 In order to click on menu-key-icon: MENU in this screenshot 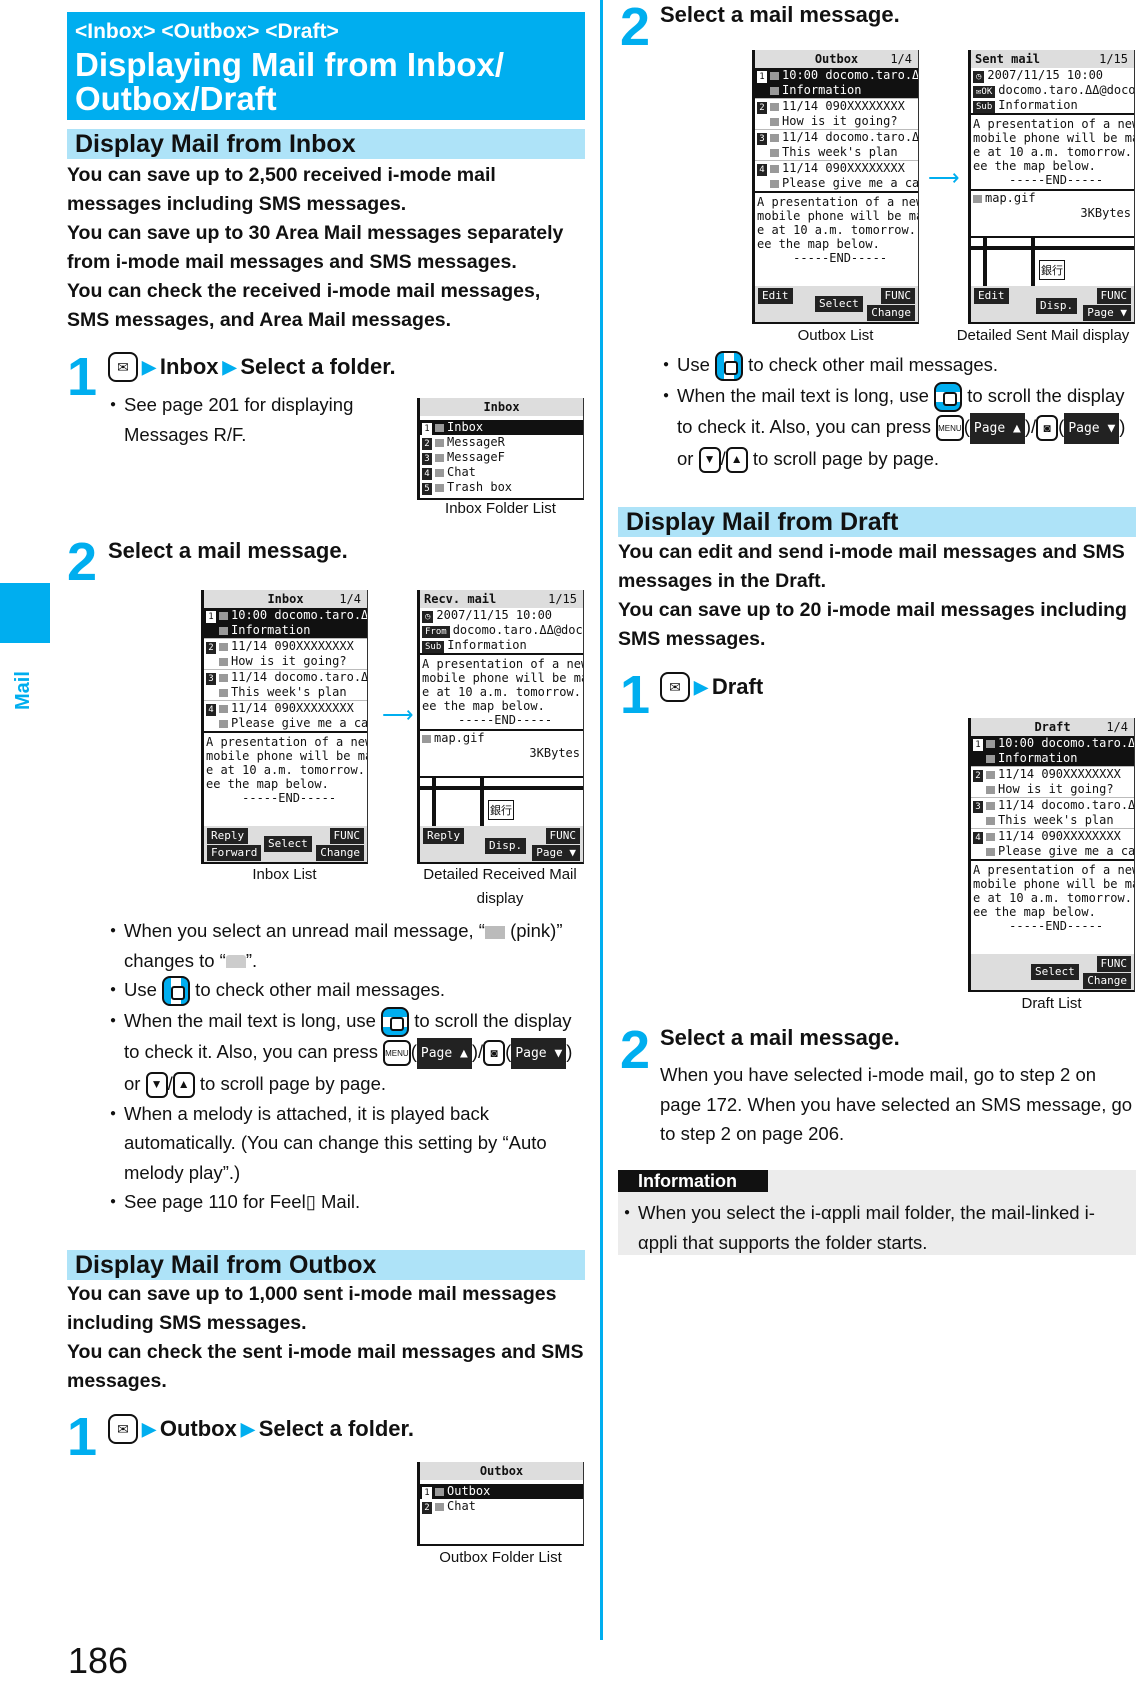, I will do `click(950, 428)`.